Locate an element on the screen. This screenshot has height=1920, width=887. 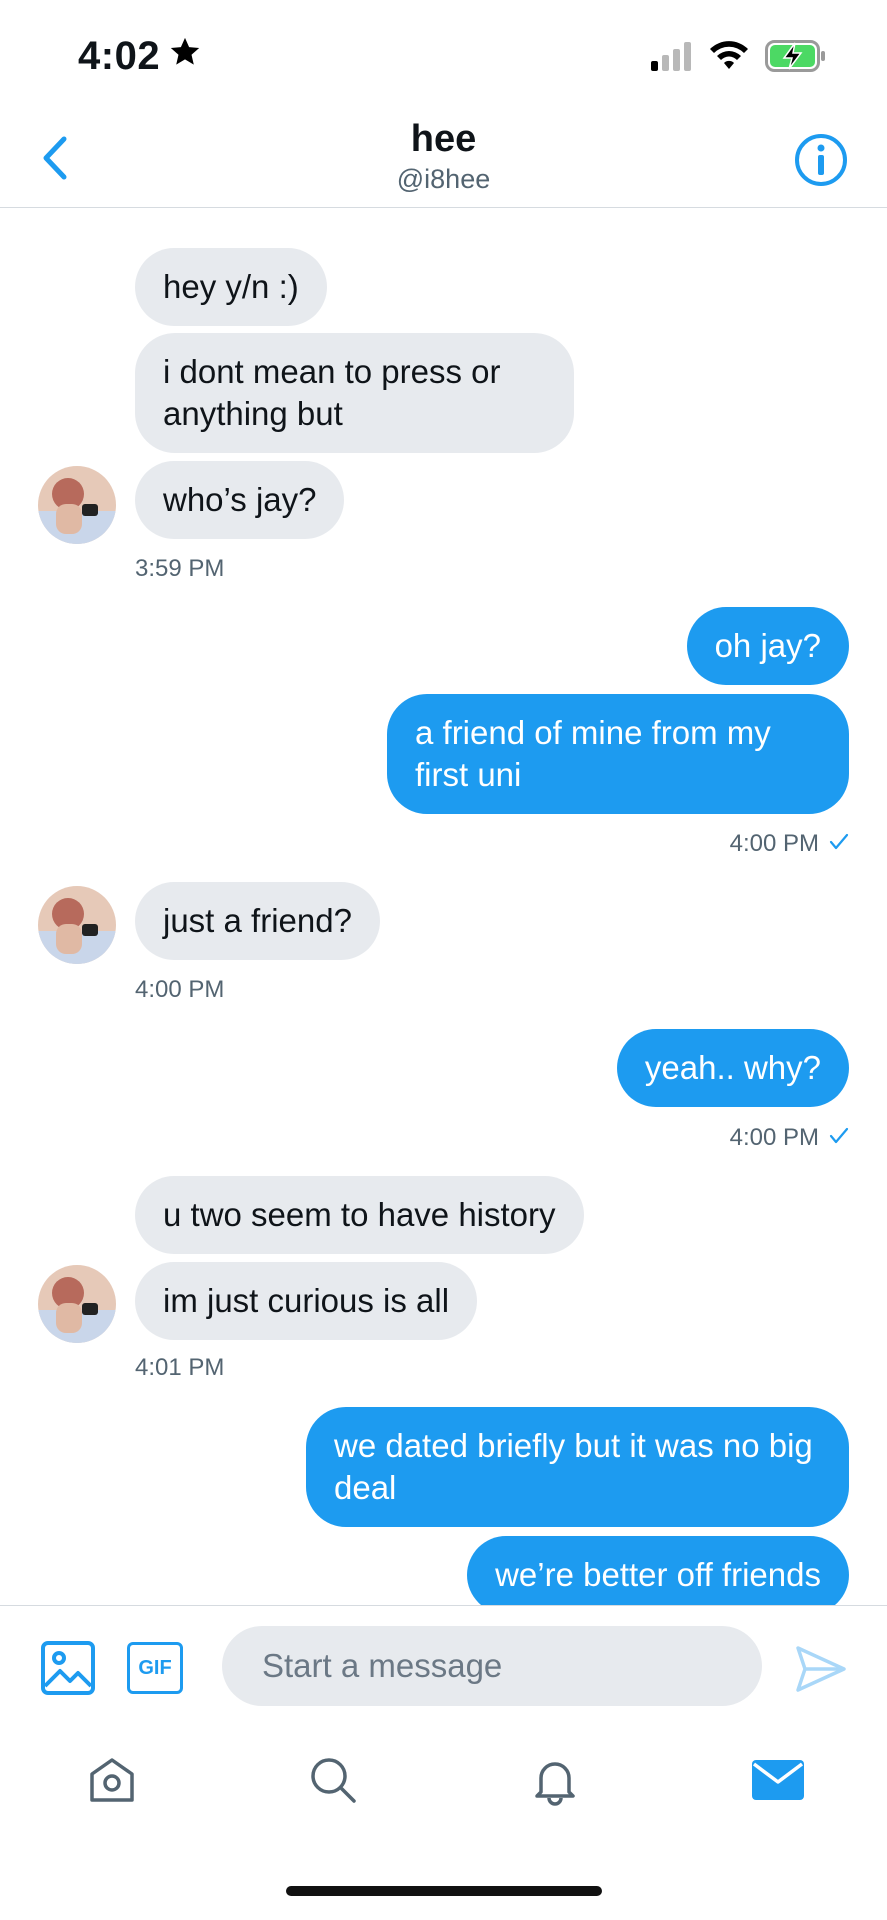
add-photo-button is located at coordinates (68, 1668).